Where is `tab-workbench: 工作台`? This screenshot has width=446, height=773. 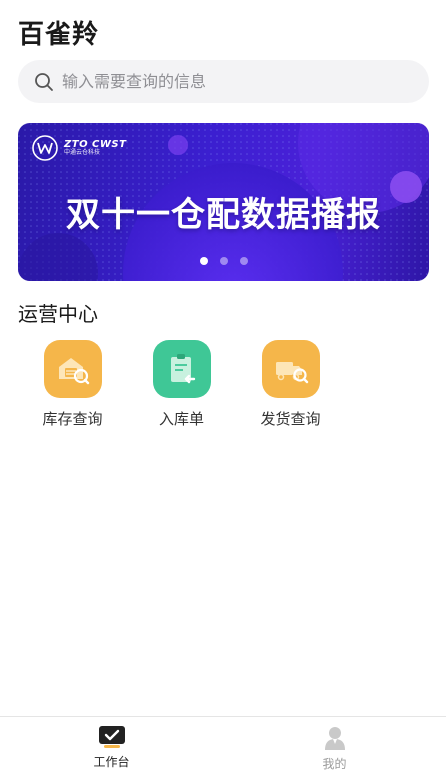 tab-workbench: 工作台 is located at coordinates (111, 745).